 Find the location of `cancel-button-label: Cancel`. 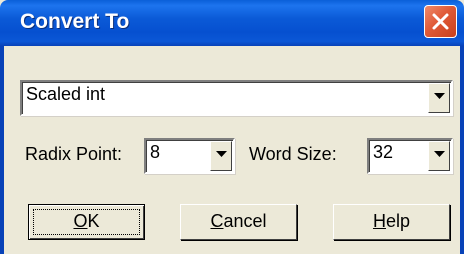

cancel-button-label: Cancel is located at coordinates (238, 221).